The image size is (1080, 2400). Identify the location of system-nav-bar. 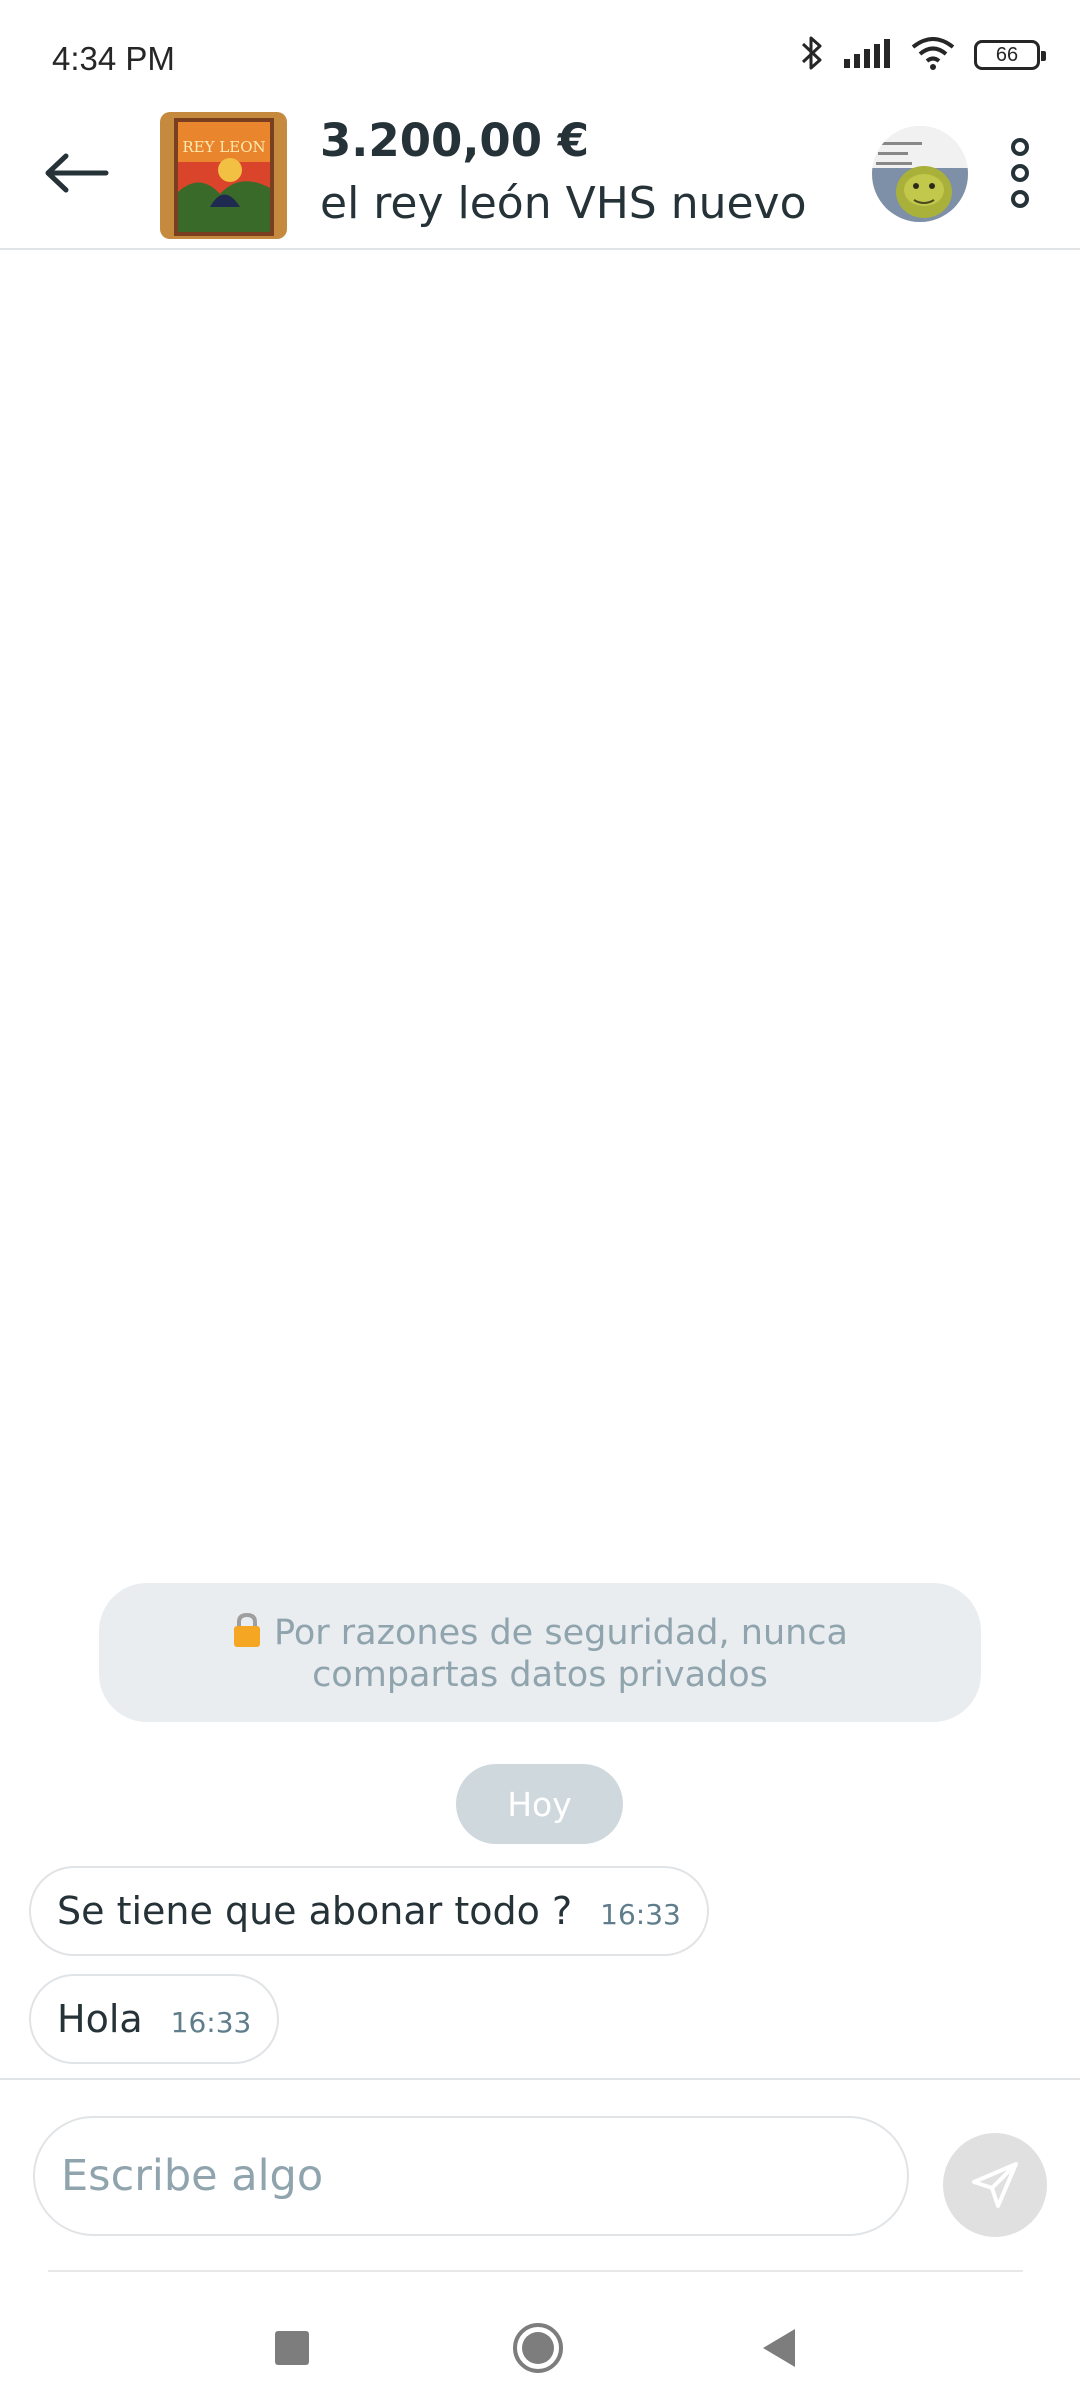
(540, 2339).